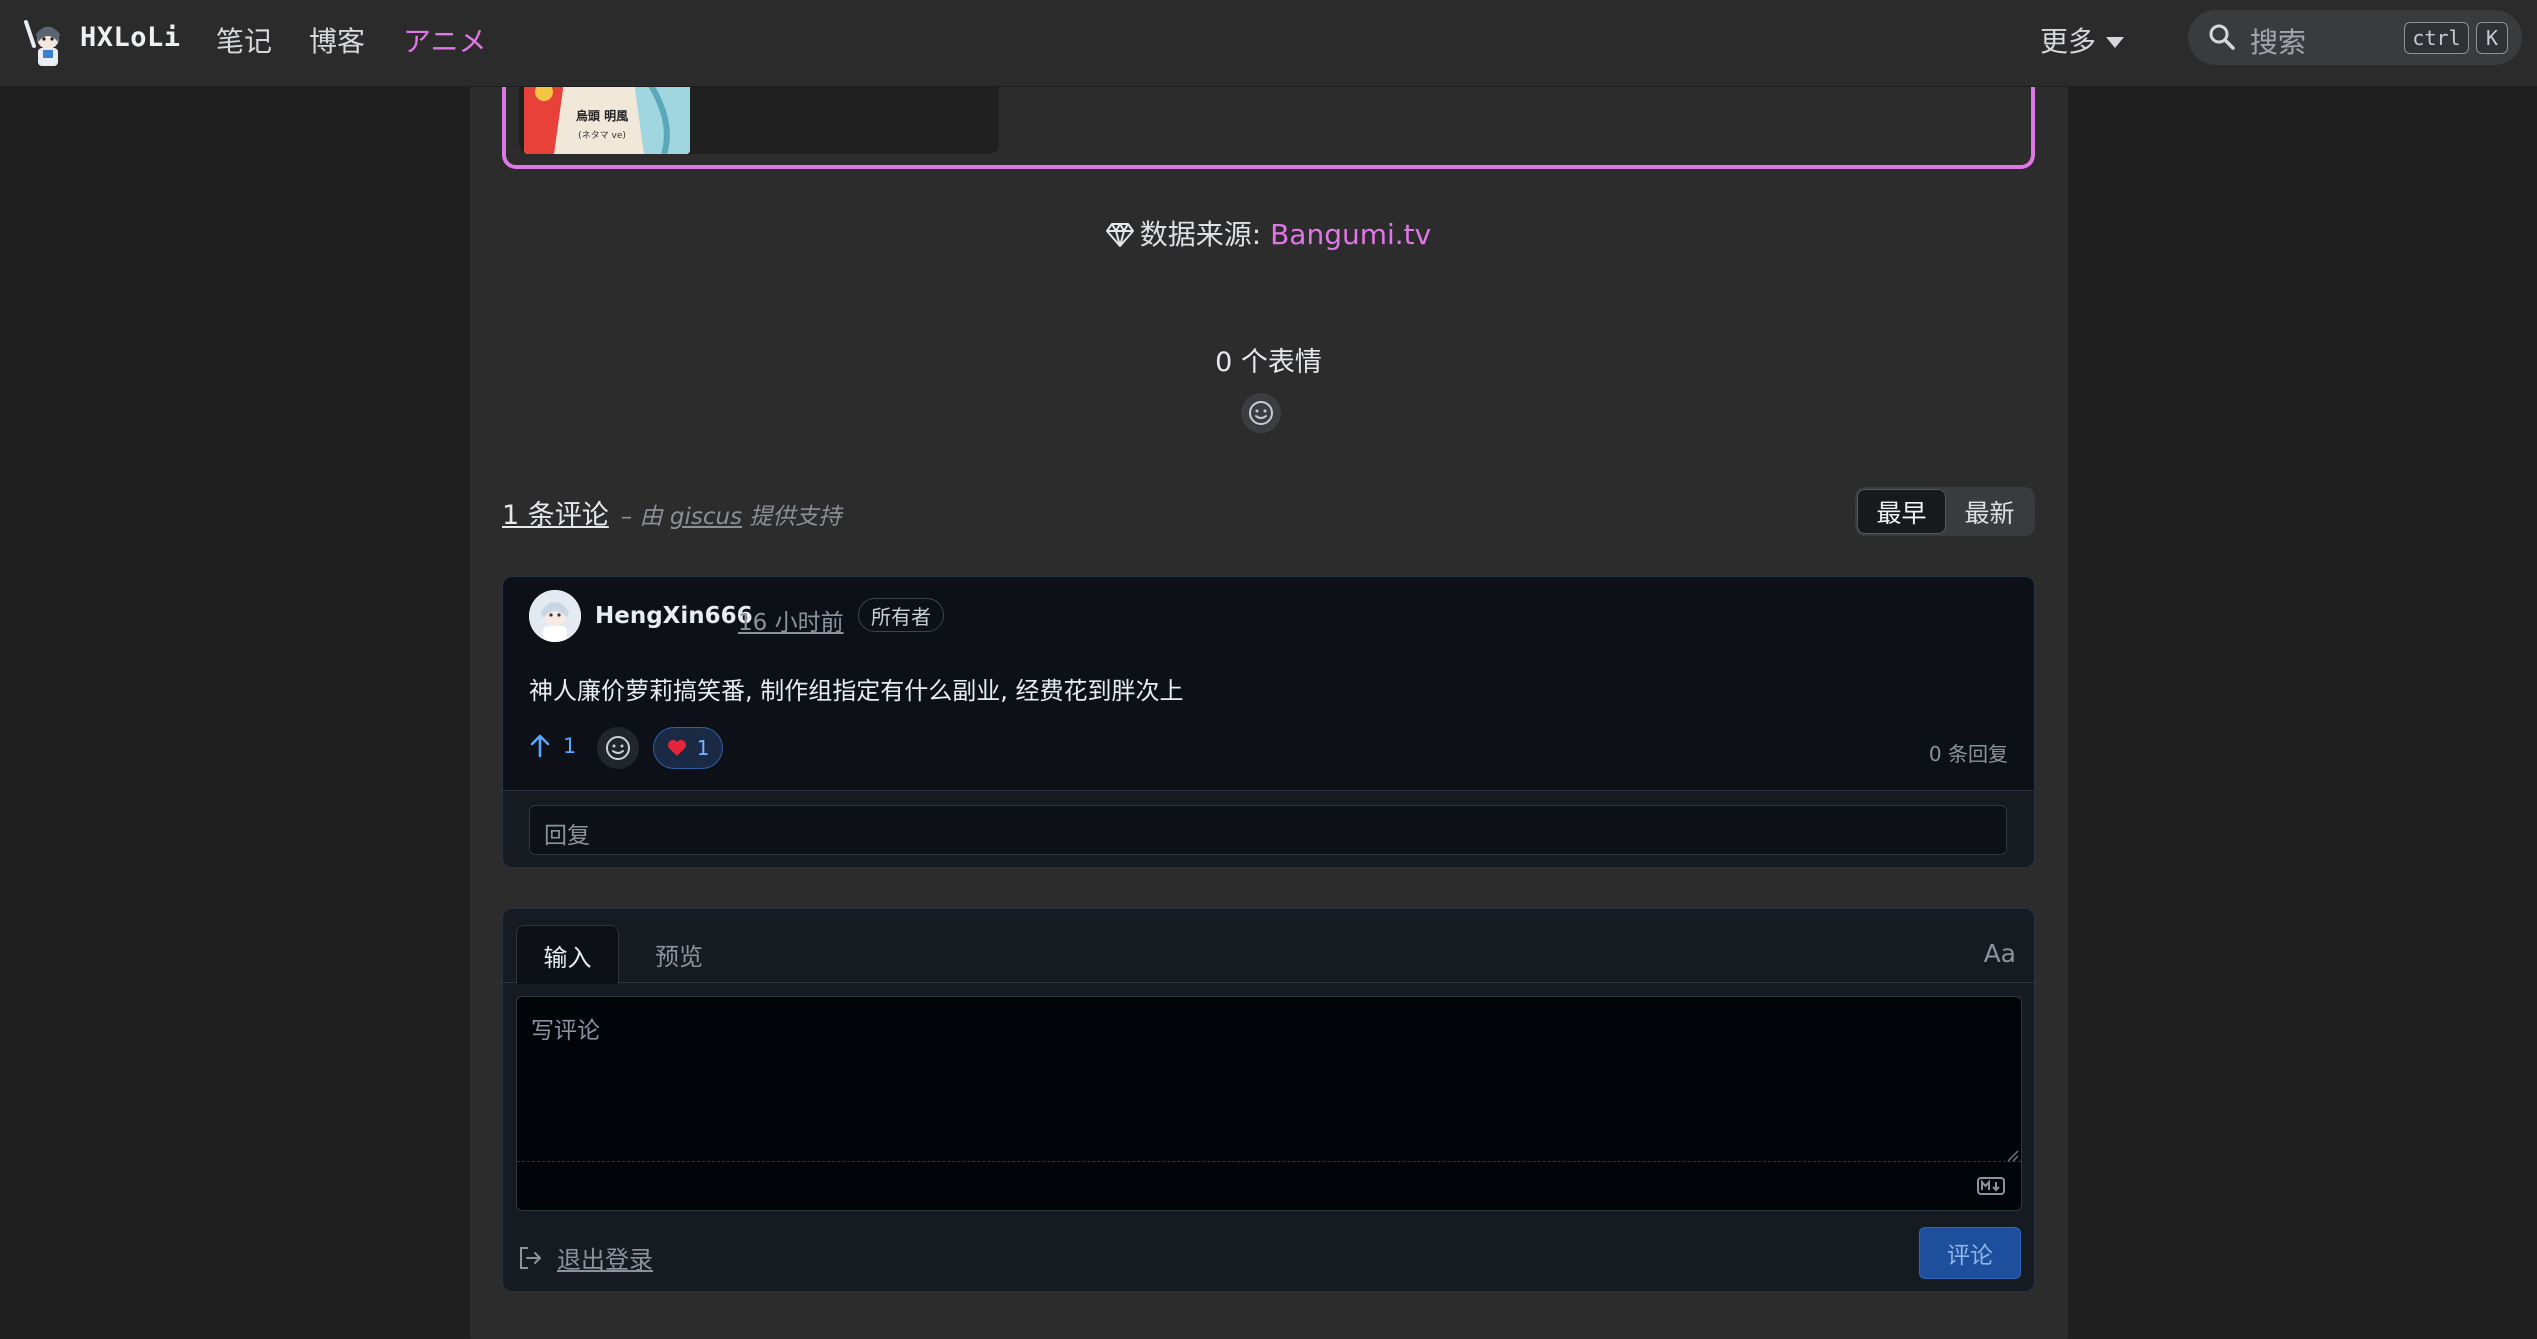  What do you see at coordinates (1269, 1103) in the screenshot?
I see `comment-textarea: 写评论` at bounding box center [1269, 1103].